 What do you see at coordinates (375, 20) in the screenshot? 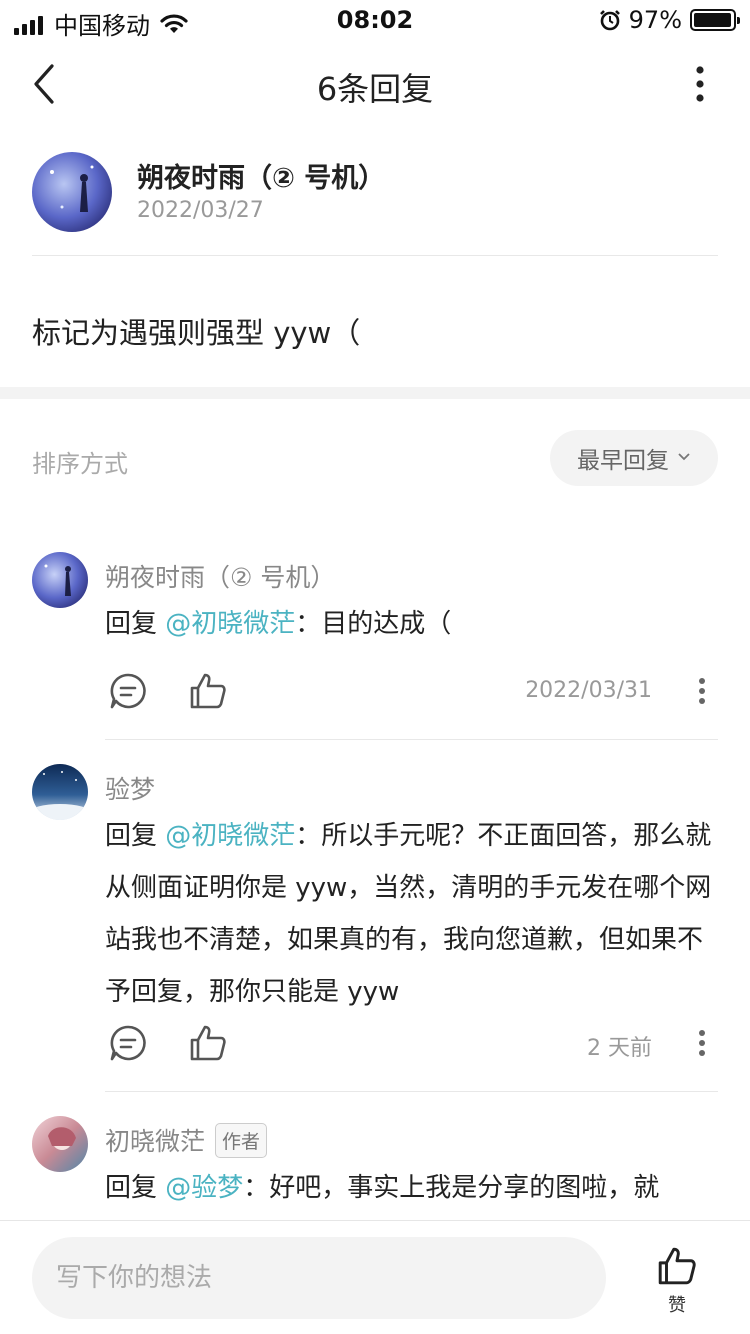
I see `status-bar: 中国移动 08:02 97%` at bounding box center [375, 20].